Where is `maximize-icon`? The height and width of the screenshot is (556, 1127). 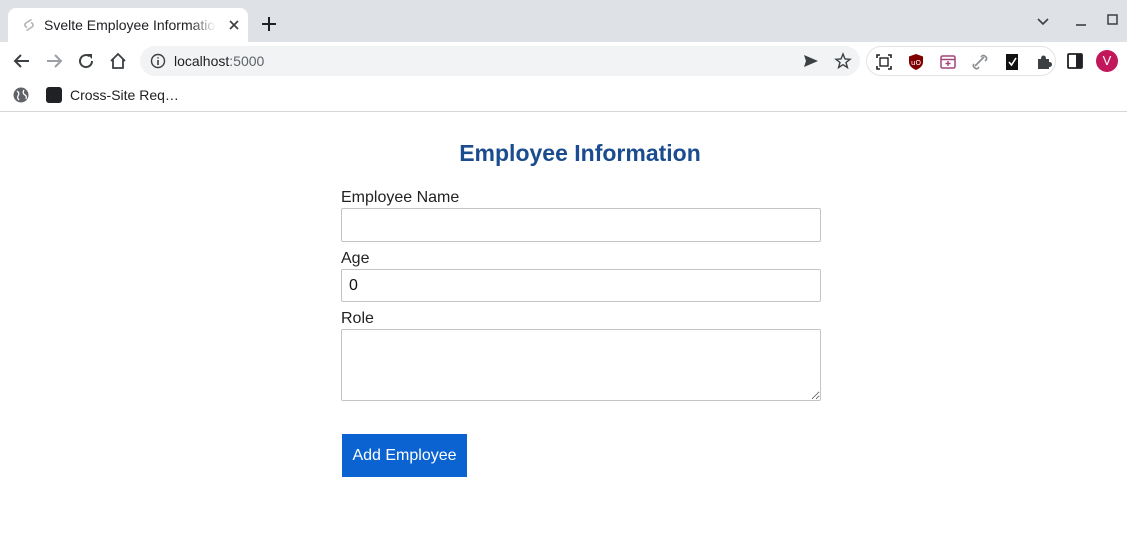
maximize-icon is located at coordinates (1113, 21).